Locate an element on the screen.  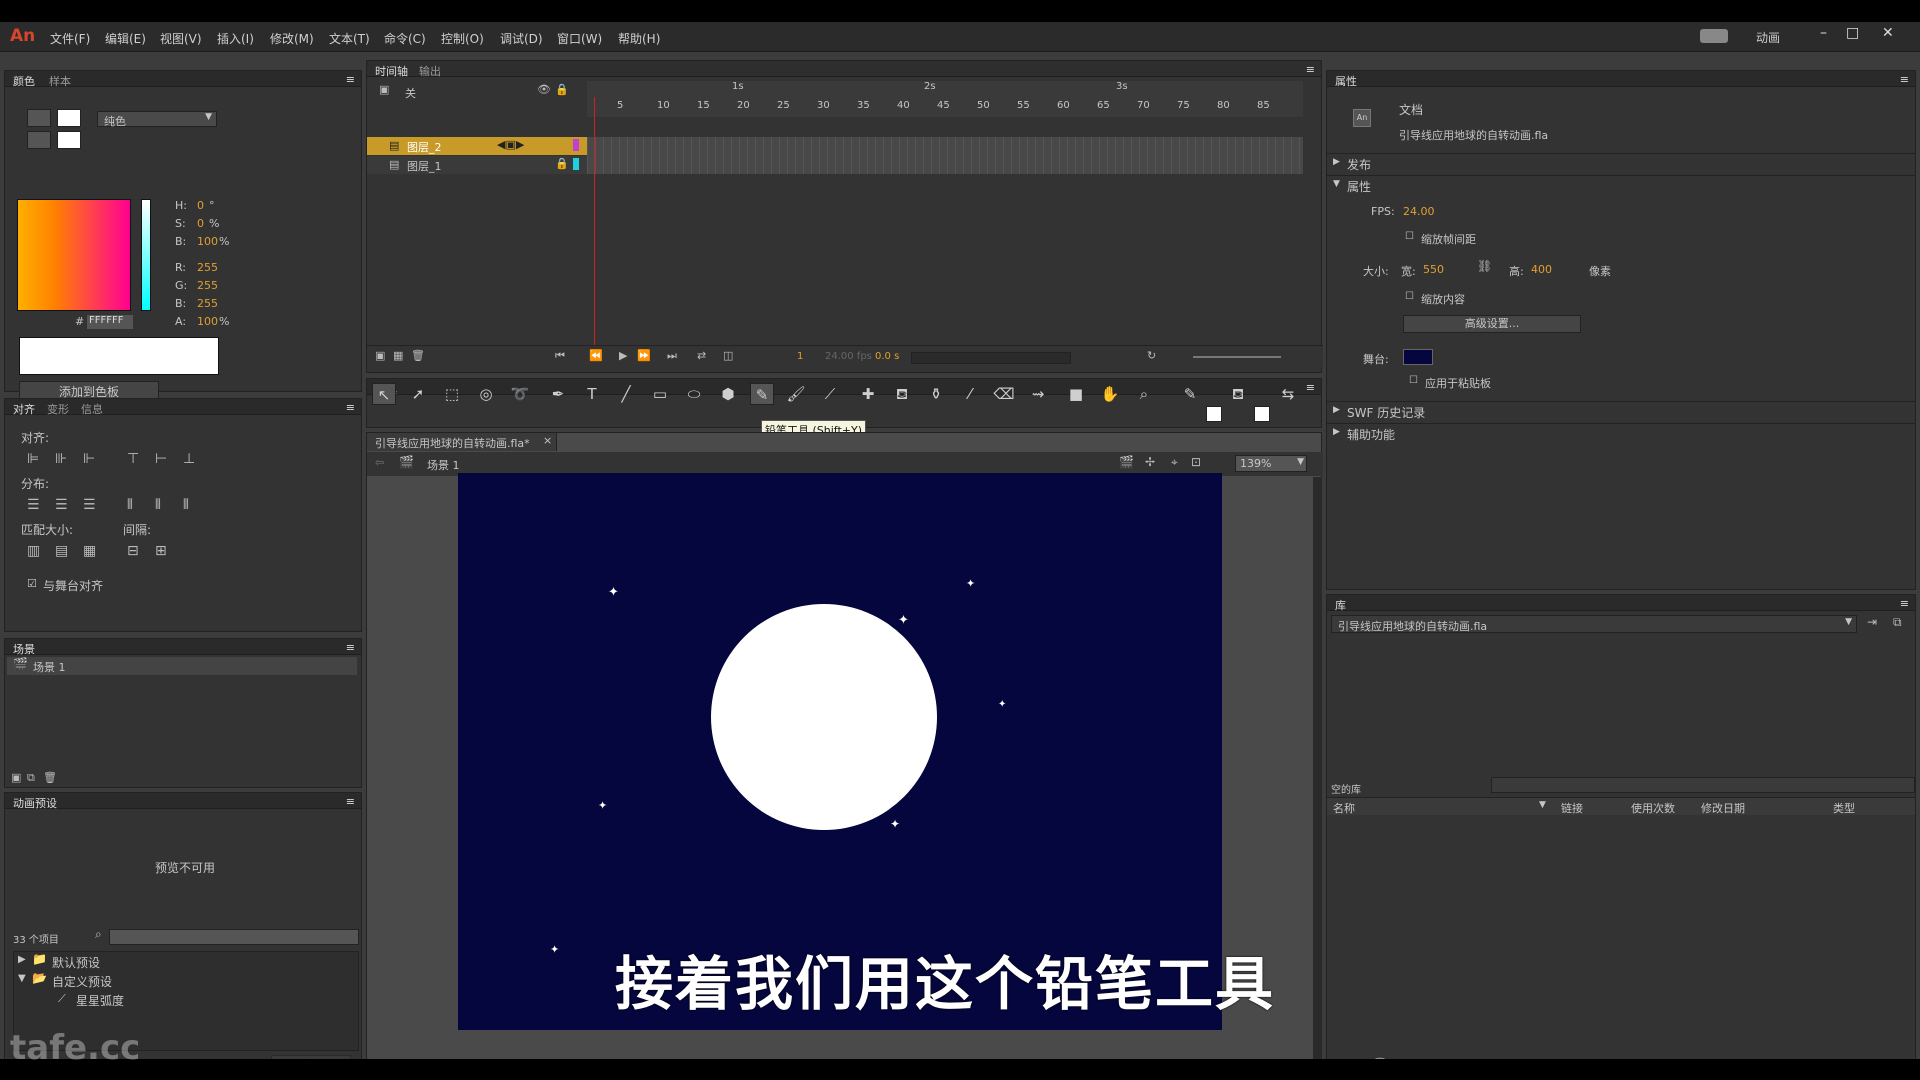
column-date-modified: 修改日期 is located at coordinates (1723, 808).